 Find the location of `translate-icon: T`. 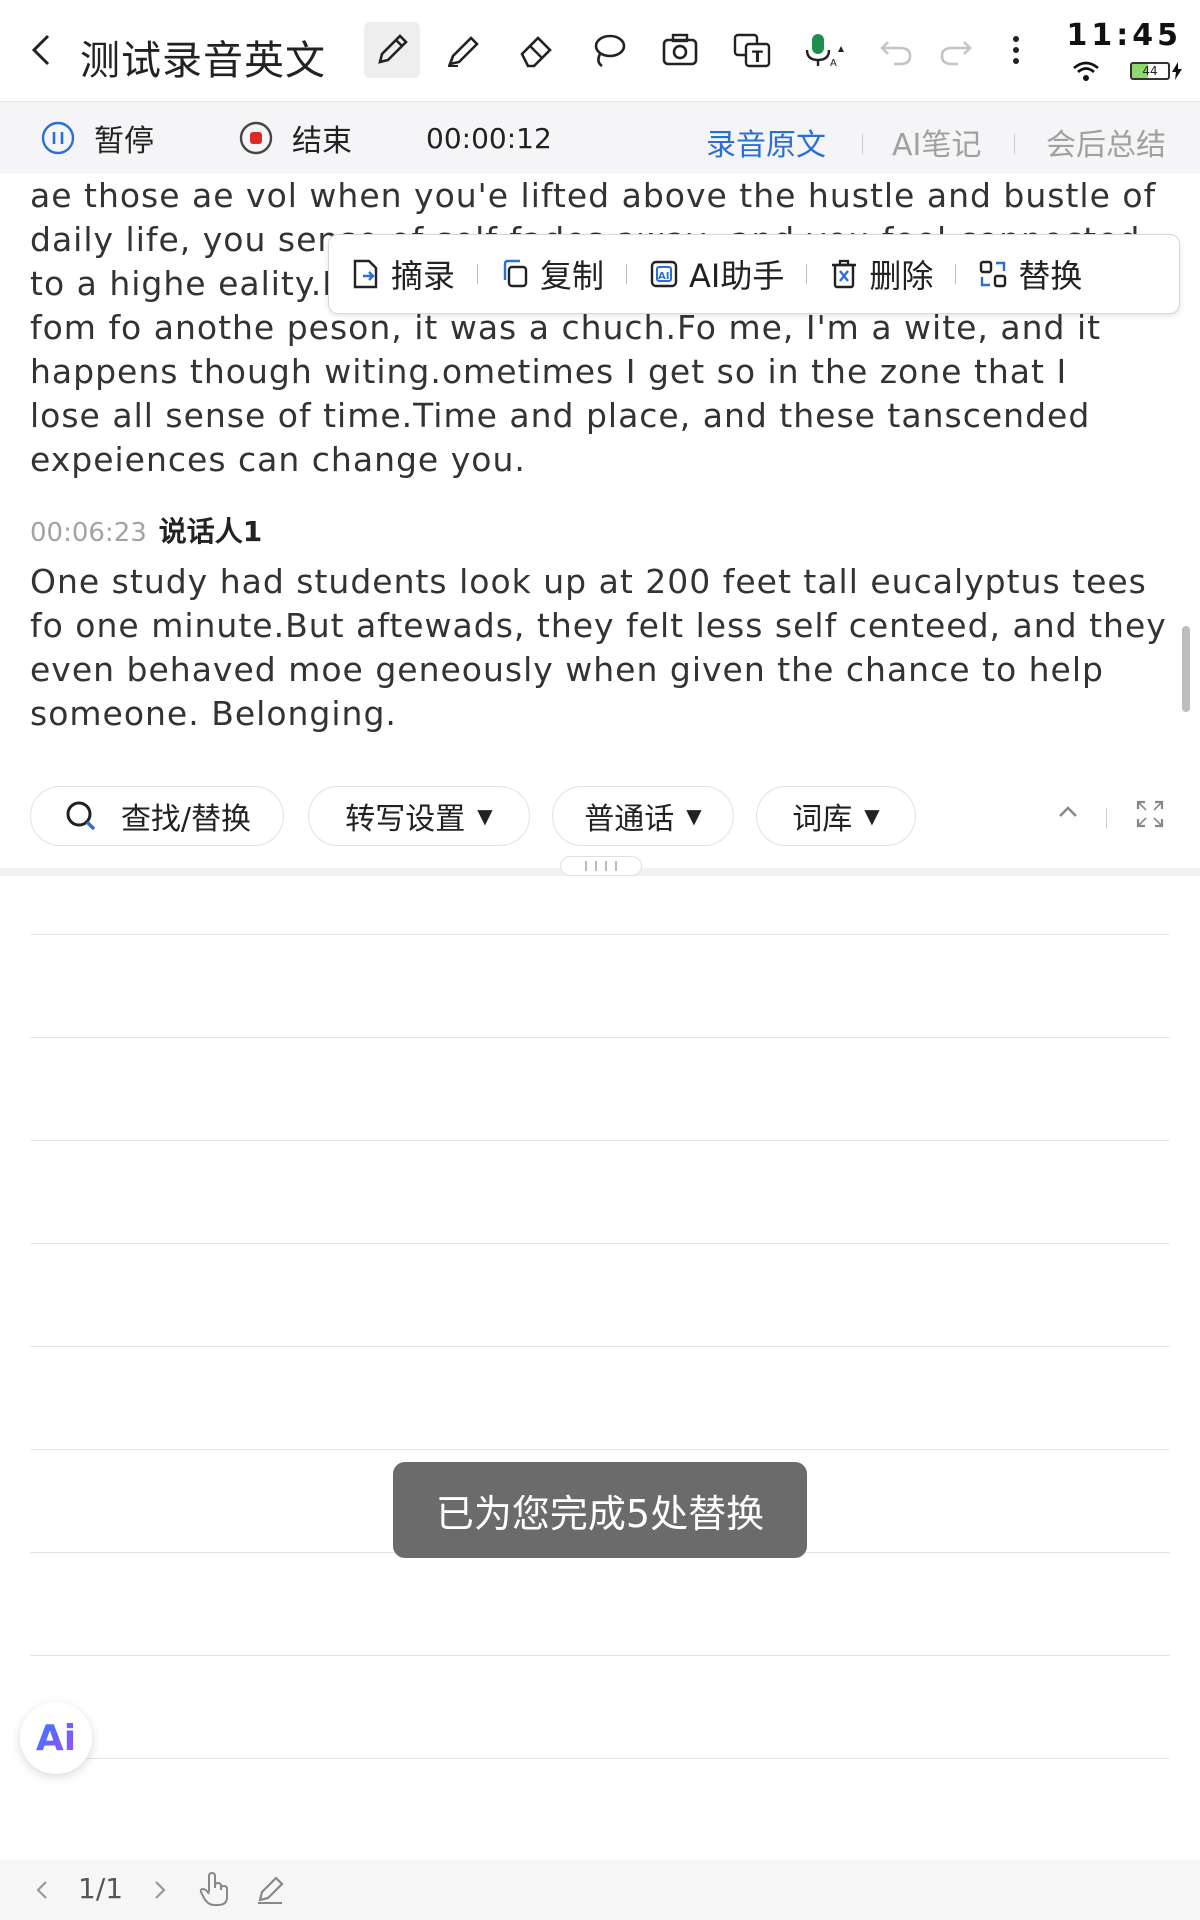

translate-icon: T is located at coordinates (752, 50).